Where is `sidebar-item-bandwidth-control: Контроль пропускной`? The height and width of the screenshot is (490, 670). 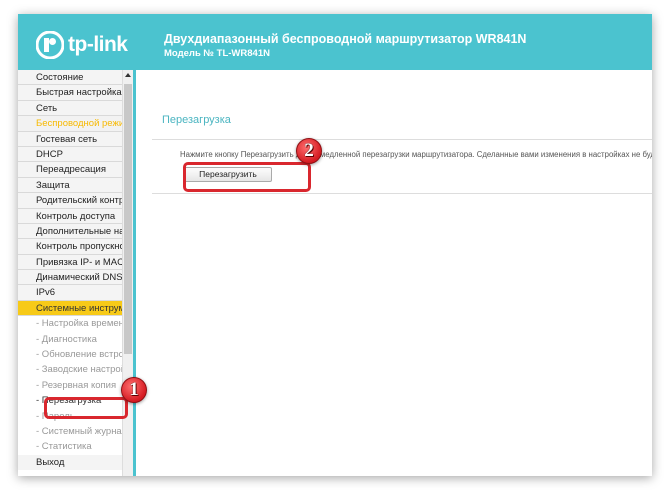 sidebar-item-bandwidth-control: Контроль пропускной is located at coordinates (70, 247).